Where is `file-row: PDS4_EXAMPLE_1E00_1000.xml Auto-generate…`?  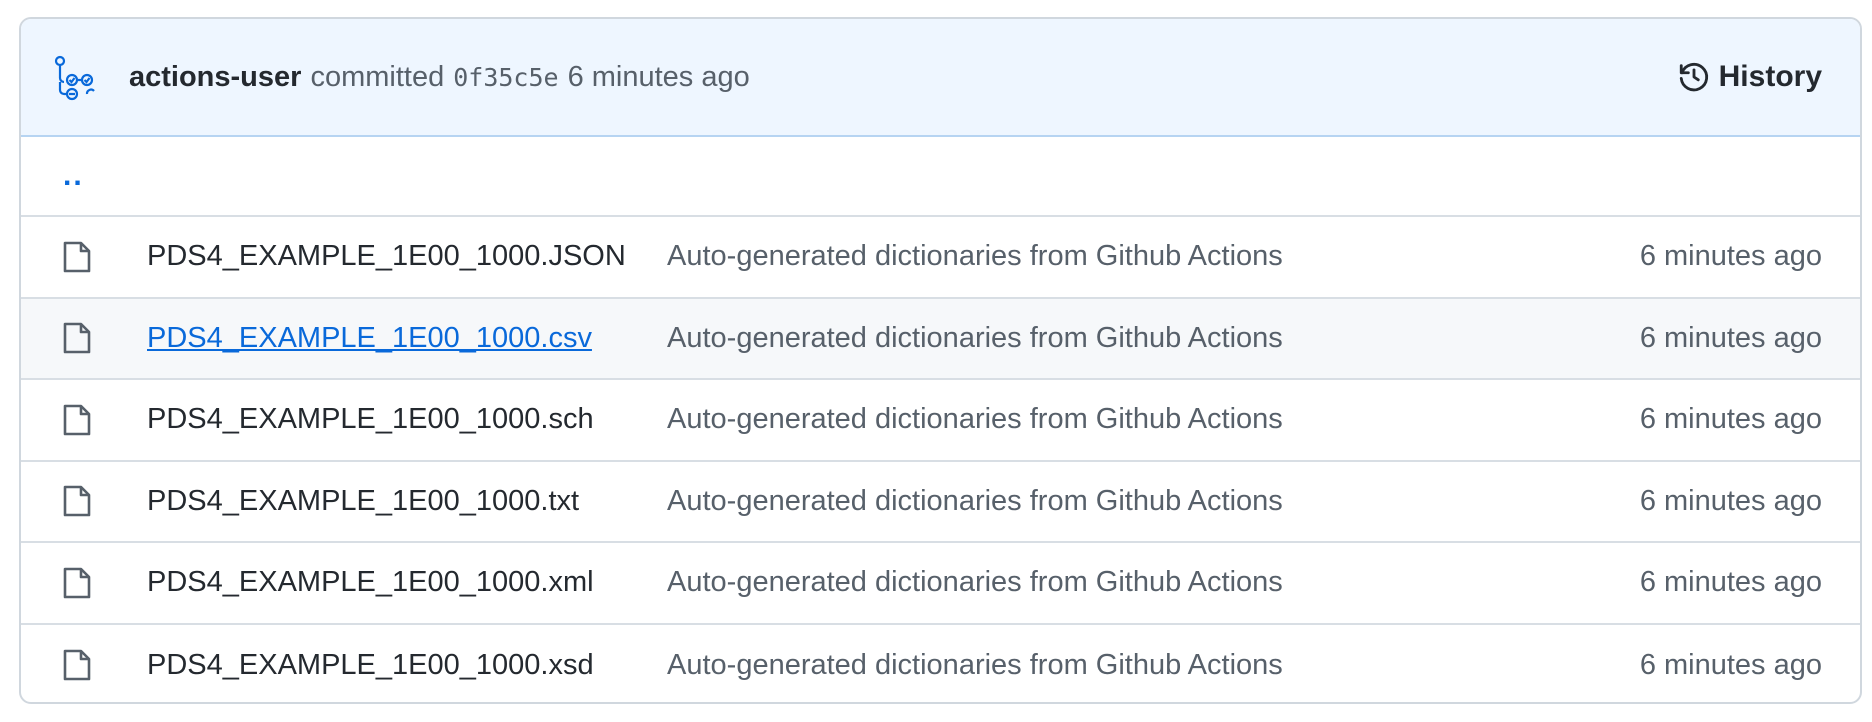 file-row: PDS4_EXAMPLE_1E00_1000.xml Auto-generate… is located at coordinates (940, 584).